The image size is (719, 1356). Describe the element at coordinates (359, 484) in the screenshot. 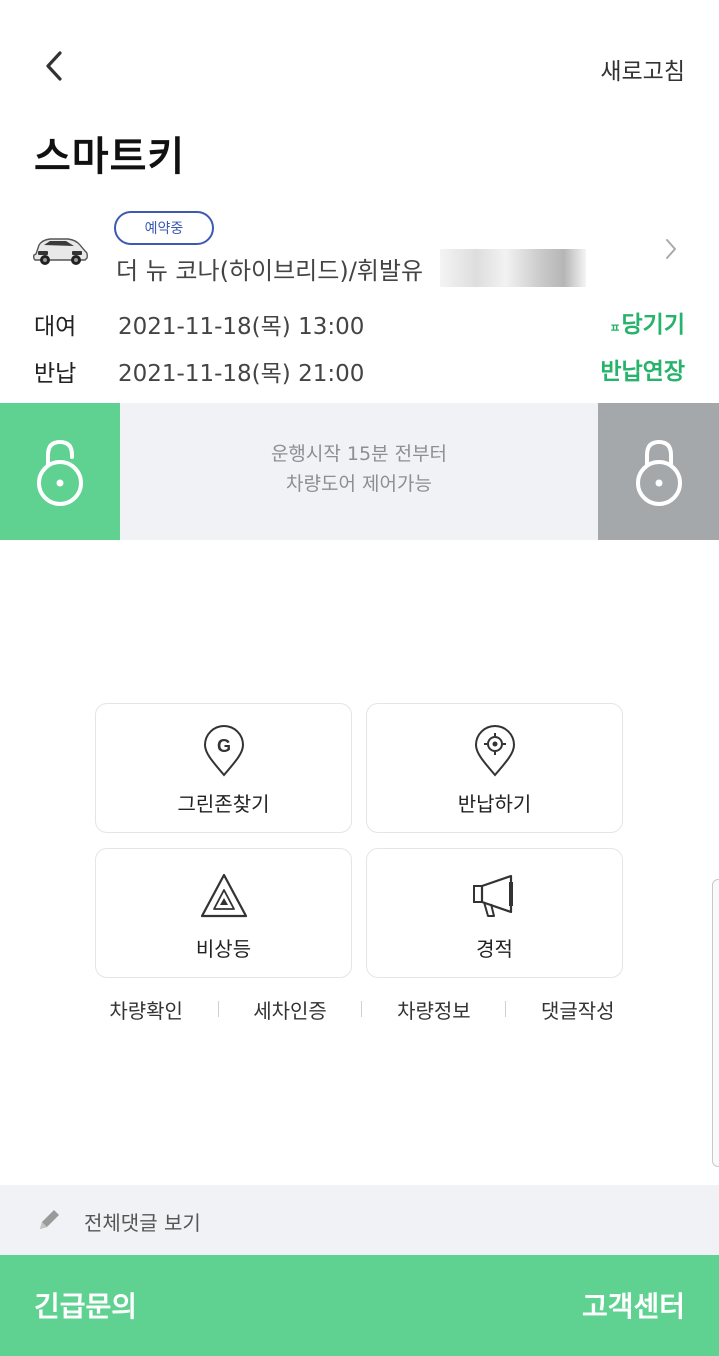

I see `door-control-message-line2: 차량도어 제어가능` at that location.